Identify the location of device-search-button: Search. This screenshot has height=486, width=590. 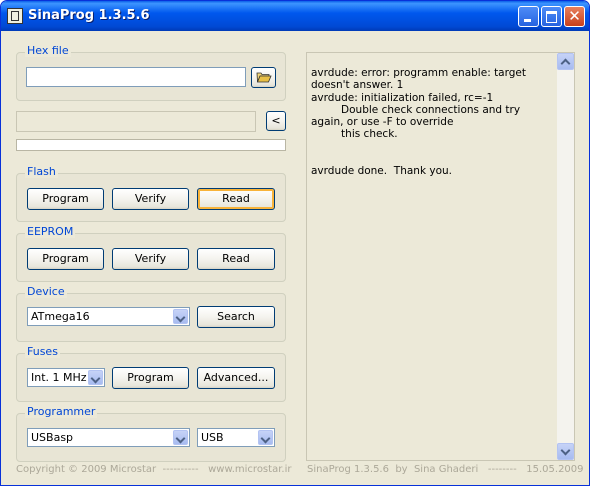
(236, 317).